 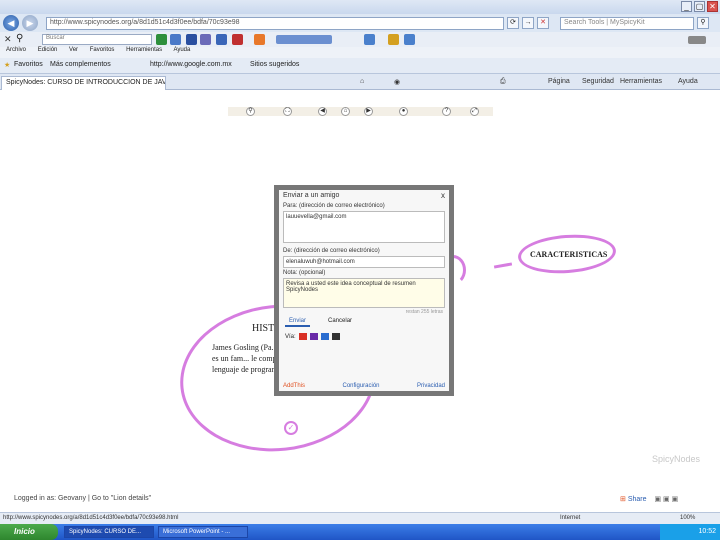 I want to click on yahoo-icon, so click(x=313, y=336).